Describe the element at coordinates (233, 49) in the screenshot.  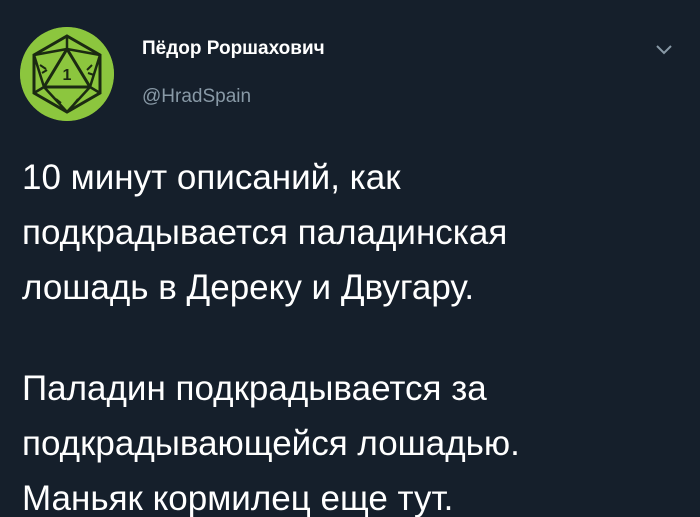
I see `display-name: Пёдор Роршахович` at that location.